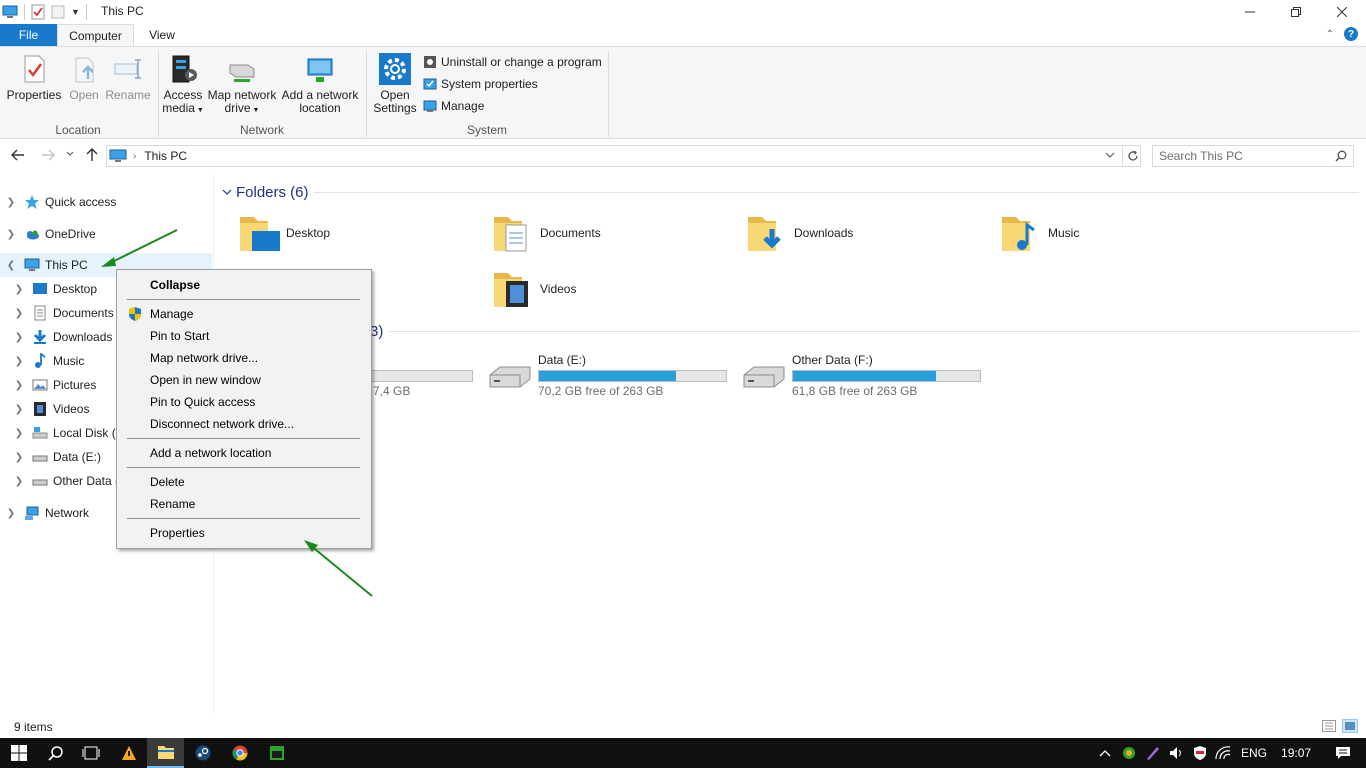  Describe the element at coordinates (128, 753) in the screenshot. I see `taskbar-app-avast` at that location.